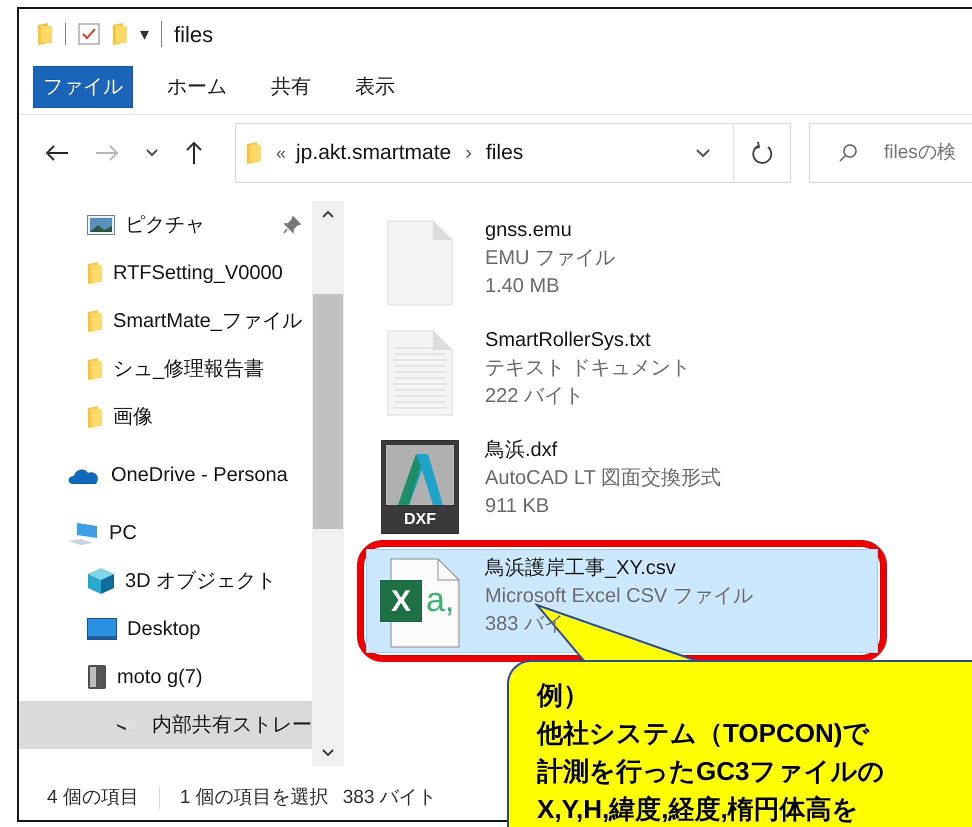 The image size is (972, 827). I want to click on customize-dropdown: ▾, so click(144, 34).